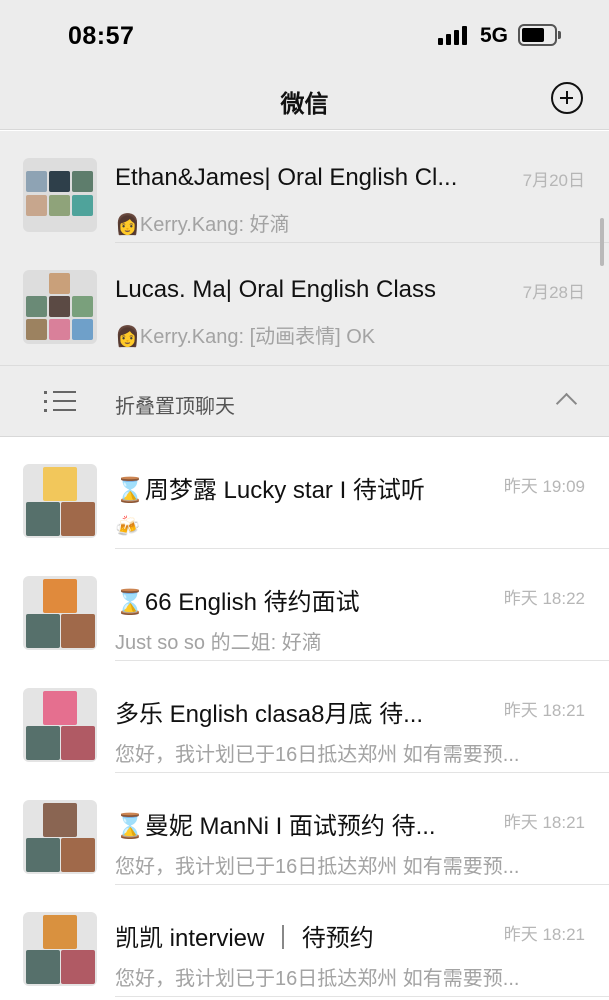 The width and height of the screenshot is (609, 1000). Describe the element at coordinates (544, 598) in the screenshot. I see `chat-time: 昨天 18:22` at that location.